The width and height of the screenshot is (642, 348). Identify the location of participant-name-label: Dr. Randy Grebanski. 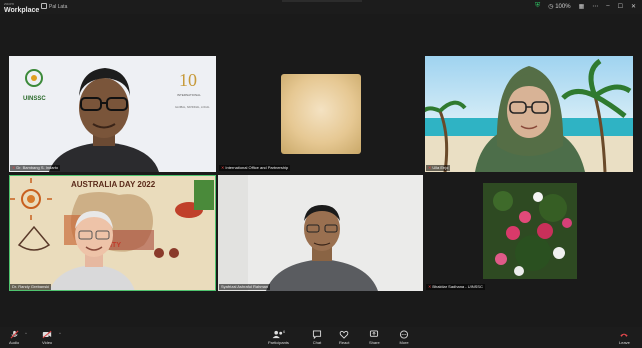
(31, 287).